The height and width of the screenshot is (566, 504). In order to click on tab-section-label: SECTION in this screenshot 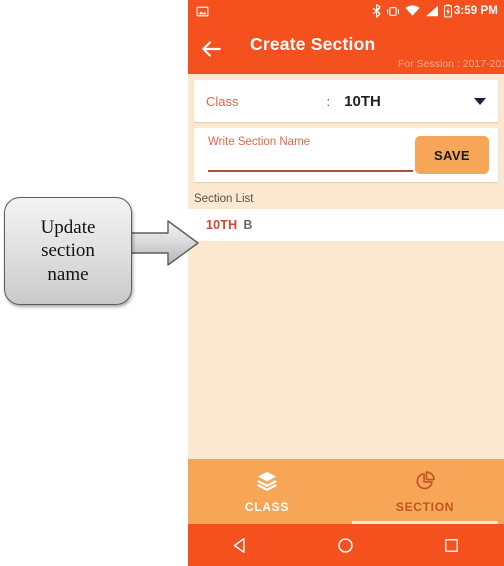, I will do `click(425, 507)`.